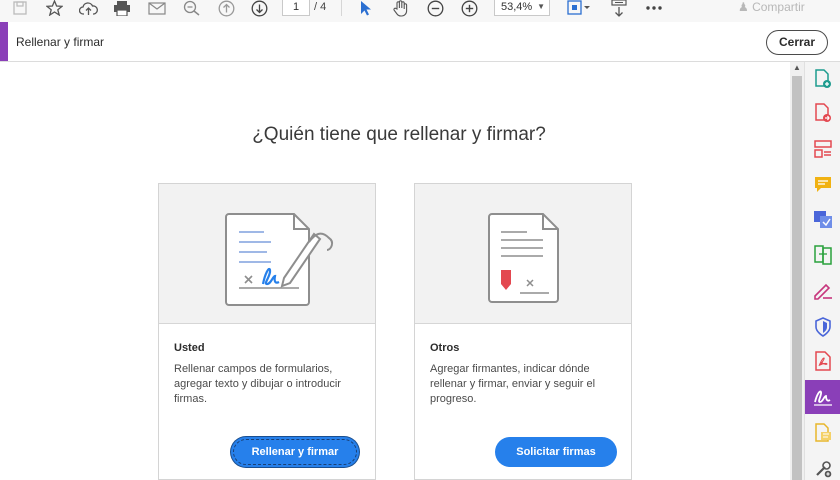 This screenshot has height=480, width=840. Describe the element at coordinates (745, 7) in the screenshot. I see `share-icon: ♟` at that location.